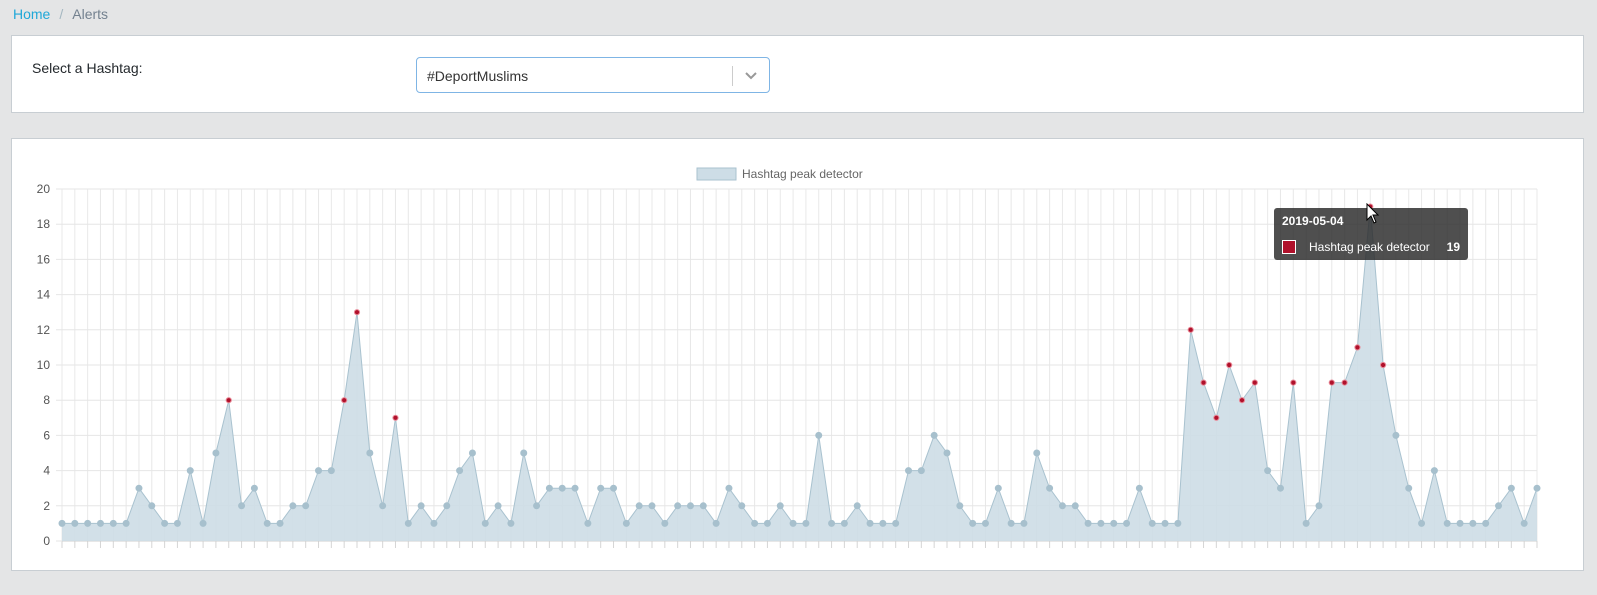 The width and height of the screenshot is (1597, 595). What do you see at coordinates (732, 76) in the screenshot?
I see `select-indicator-separator` at bounding box center [732, 76].